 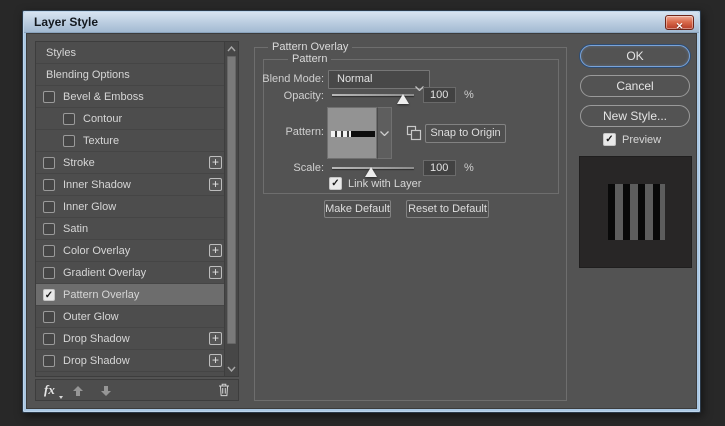 What do you see at coordinates (231, 200) in the screenshot?
I see `scrollbar-thumb` at bounding box center [231, 200].